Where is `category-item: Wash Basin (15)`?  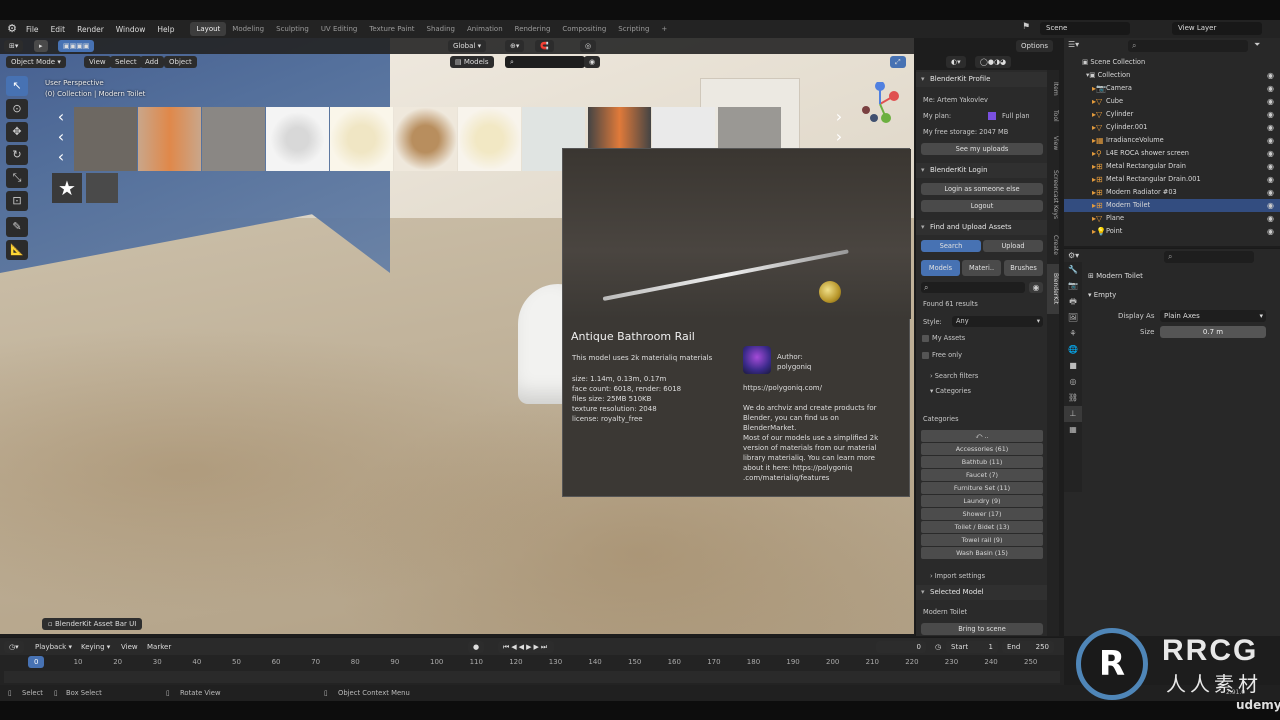
category-item: Wash Basin (15) is located at coordinates (982, 553).